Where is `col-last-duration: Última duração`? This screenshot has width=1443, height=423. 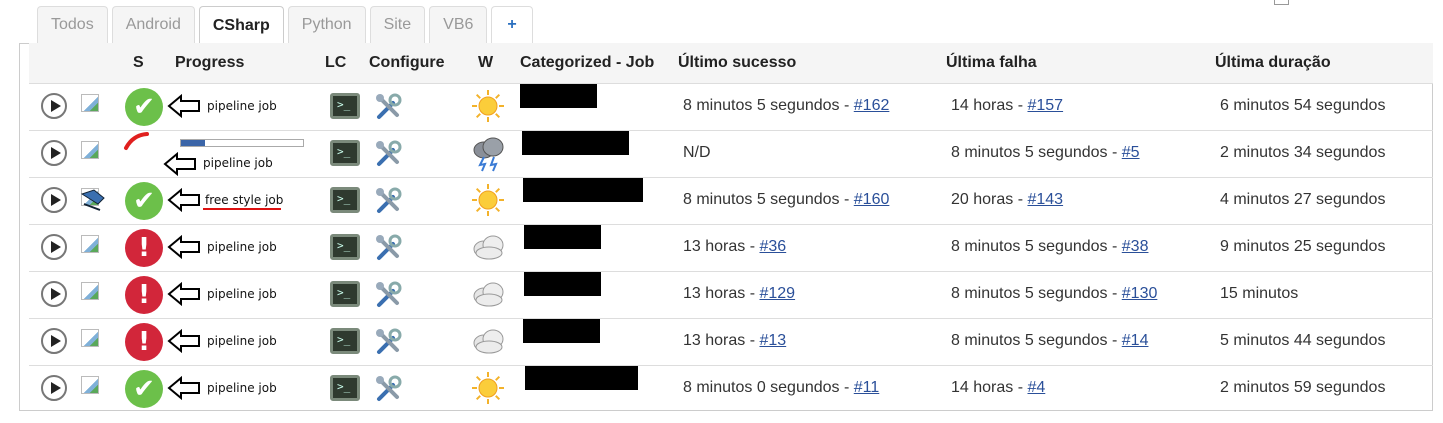 col-last-duration: Última duração is located at coordinates (1273, 63).